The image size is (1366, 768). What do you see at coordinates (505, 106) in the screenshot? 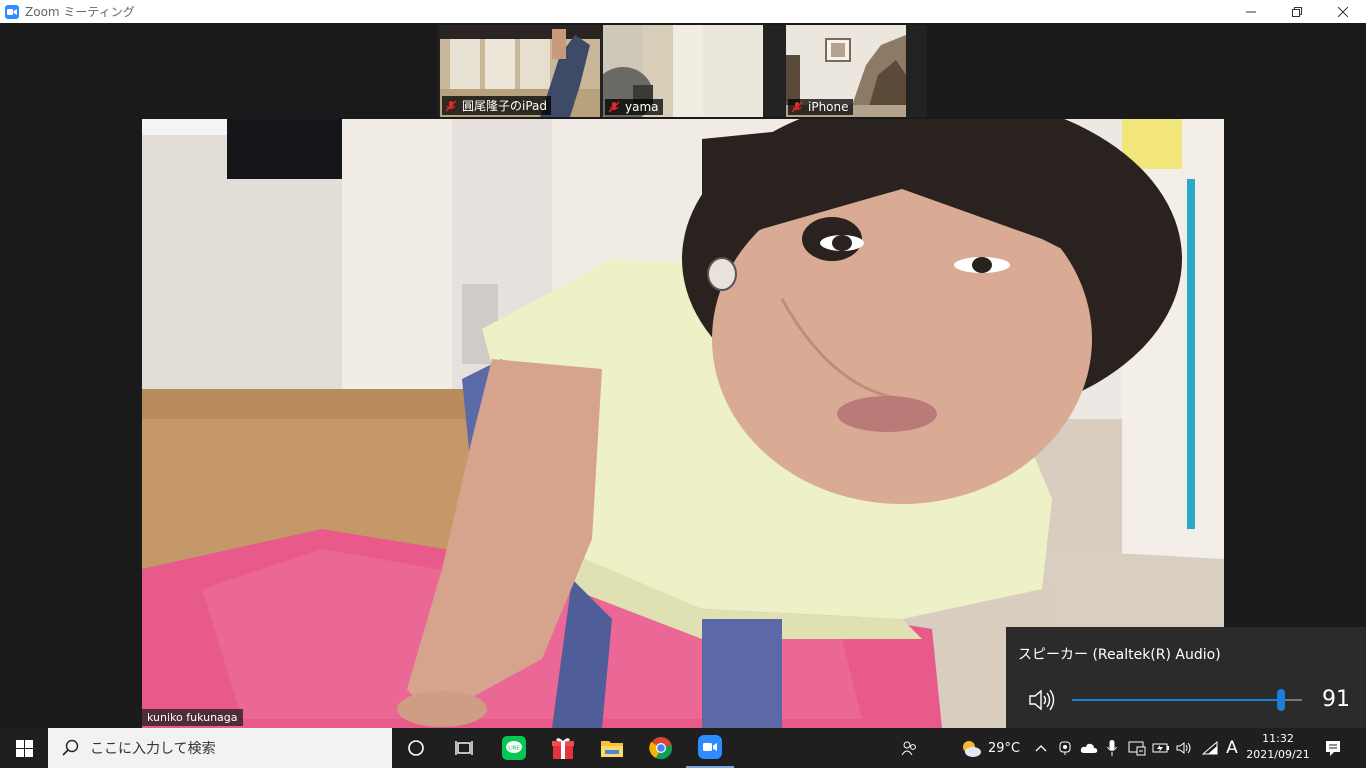
I see `participant-name: 圓尾隆子のiPad` at bounding box center [505, 106].